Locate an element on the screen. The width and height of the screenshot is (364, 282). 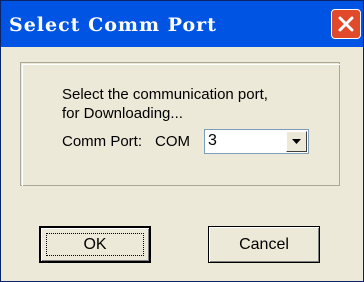
dropdown-button is located at coordinates (296, 141).